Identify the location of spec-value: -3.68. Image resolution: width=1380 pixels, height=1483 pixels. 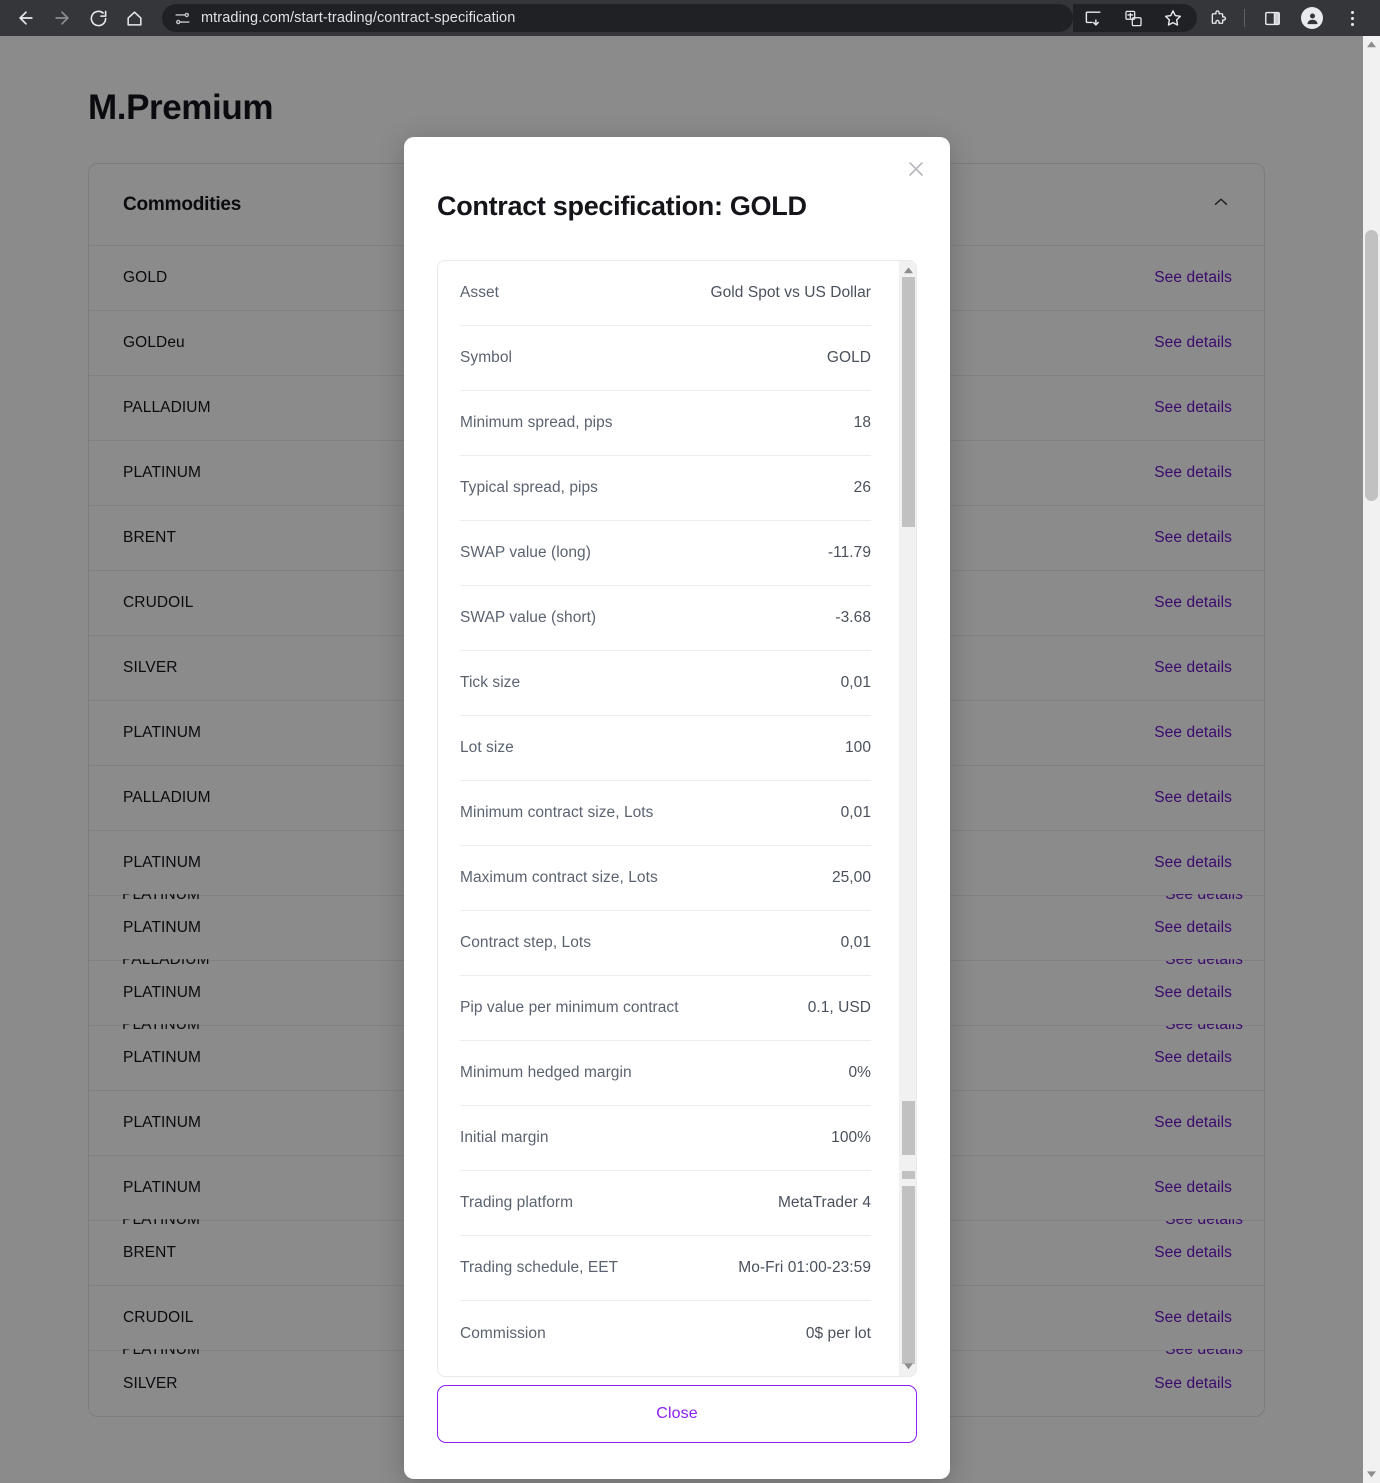
(853, 617).